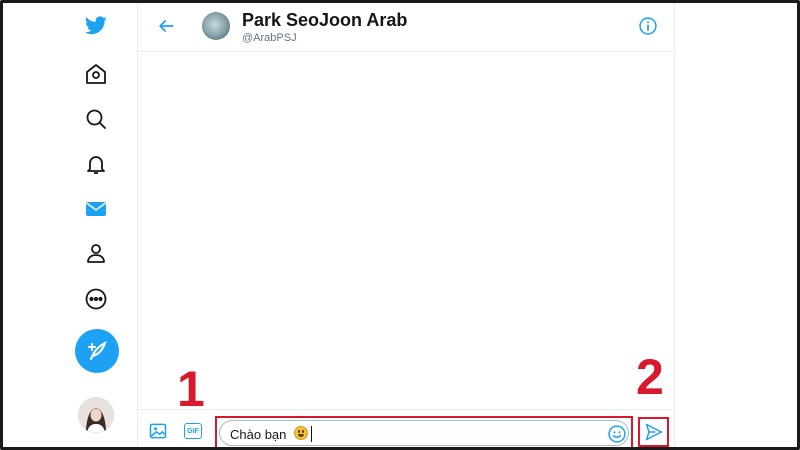  I want to click on compose-tweet-button, so click(97, 351).